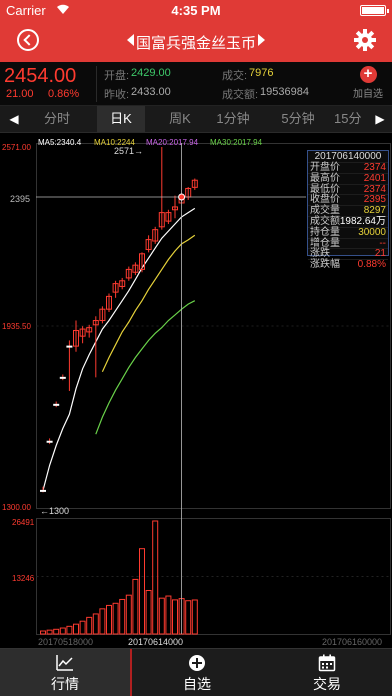 This screenshot has width=392, height=696. Describe the element at coordinates (348, 199) in the screenshot. I see `info-row: 收盘价 2395` at that location.